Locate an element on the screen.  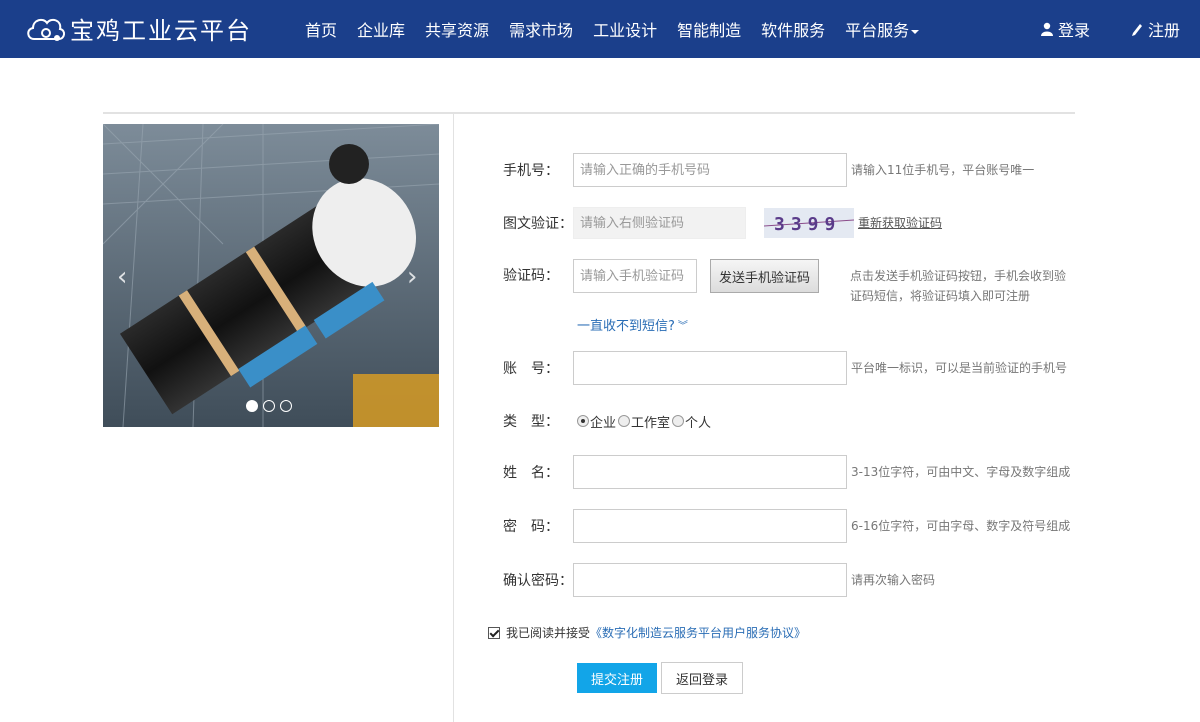
phone-row: 手机号： 请输入11位手机号，平台账号唯一 is located at coordinates (768, 170).